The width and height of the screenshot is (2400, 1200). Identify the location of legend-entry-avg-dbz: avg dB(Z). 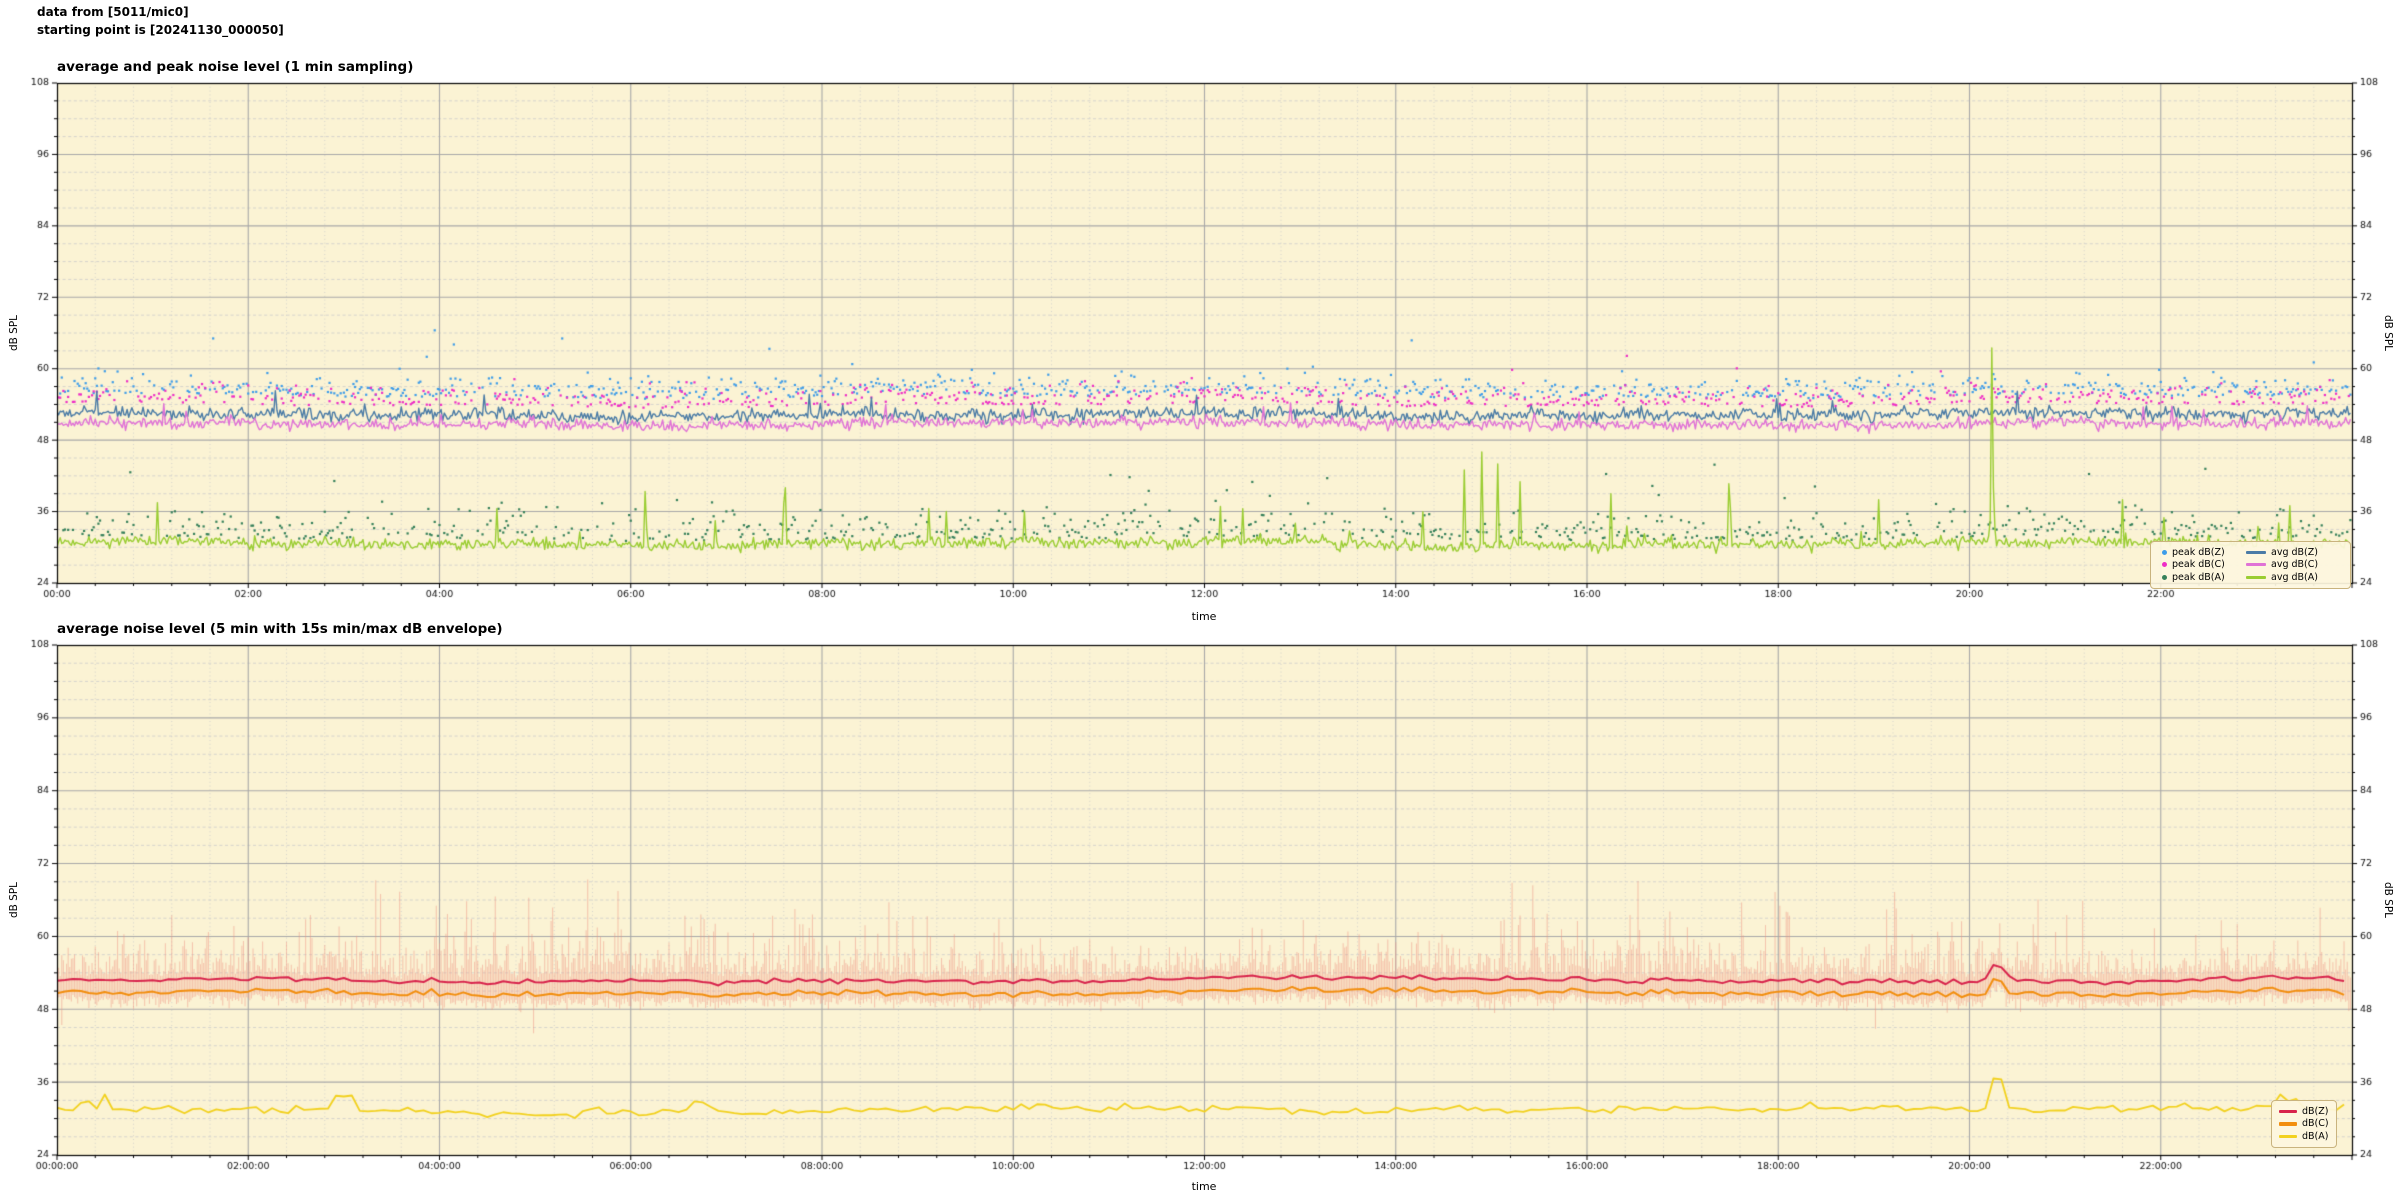
(2294, 553).